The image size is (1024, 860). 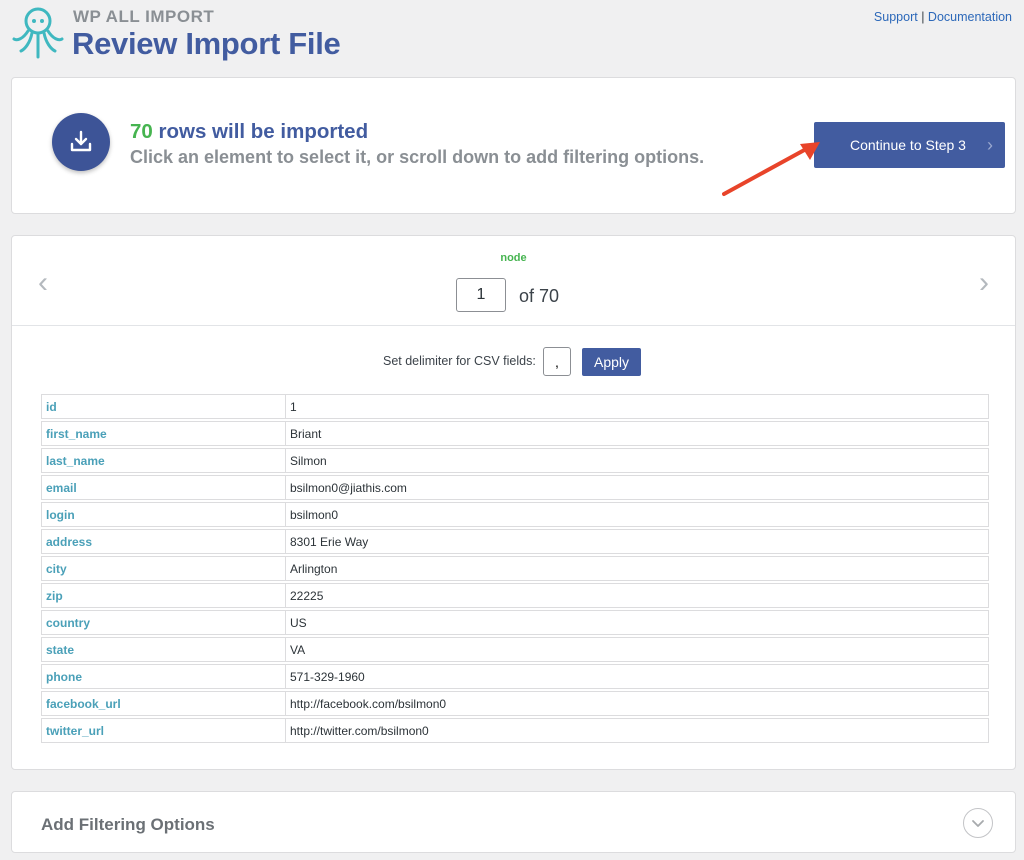 I want to click on record-total: of 70, so click(x=539, y=296).